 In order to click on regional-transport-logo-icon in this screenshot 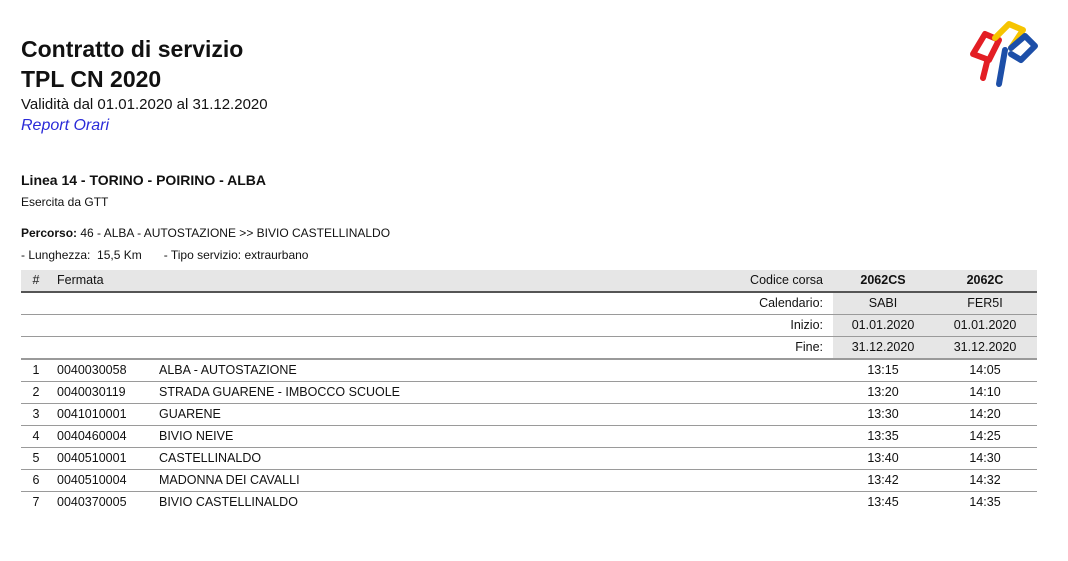, I will do `click(1004, 54)`.